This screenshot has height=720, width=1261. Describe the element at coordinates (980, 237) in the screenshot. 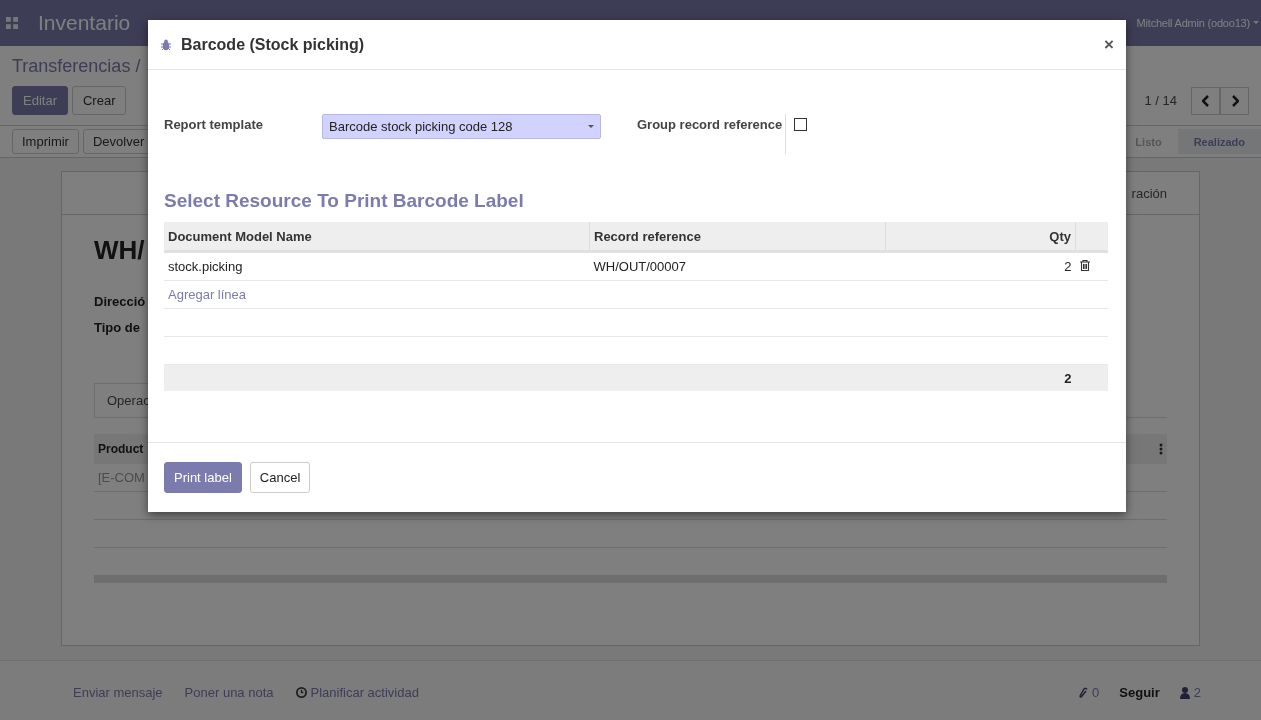

I see `column-header: Qty` at that location.